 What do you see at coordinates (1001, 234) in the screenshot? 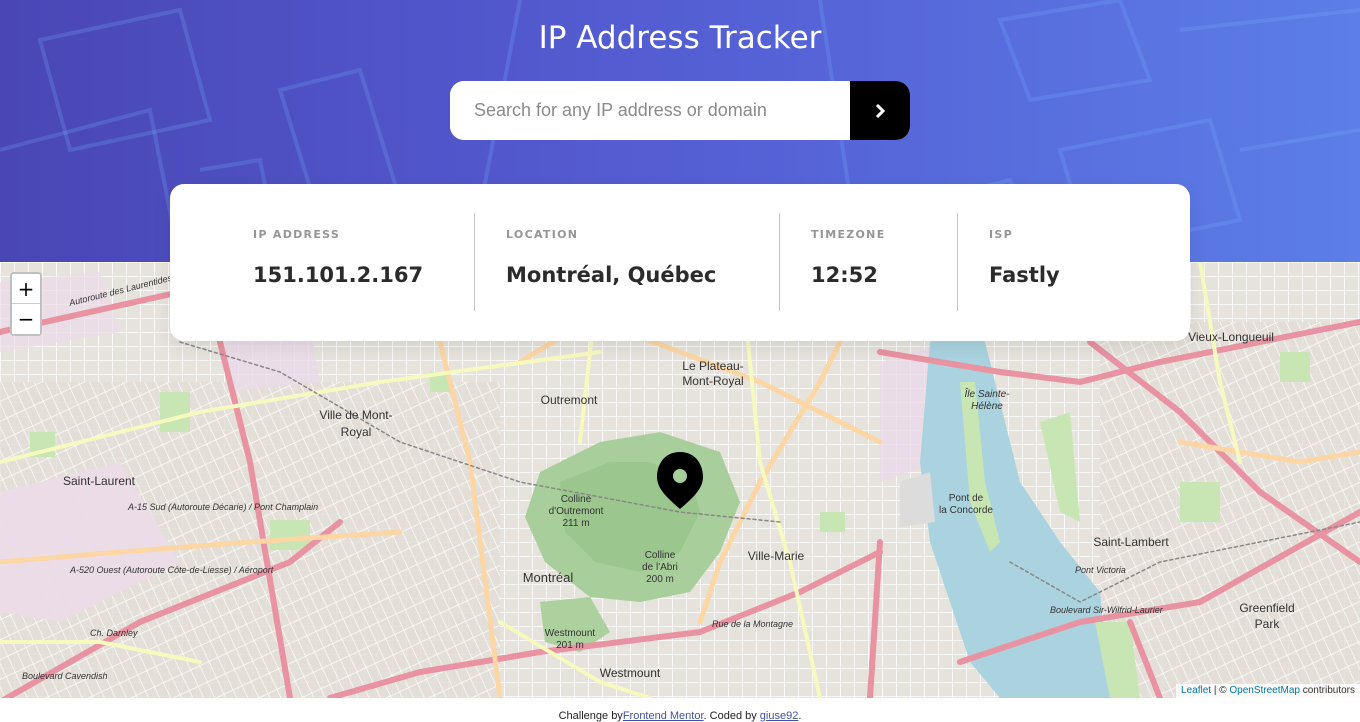
I see `isp-label: ISP` at bounding box center [1001, 234].